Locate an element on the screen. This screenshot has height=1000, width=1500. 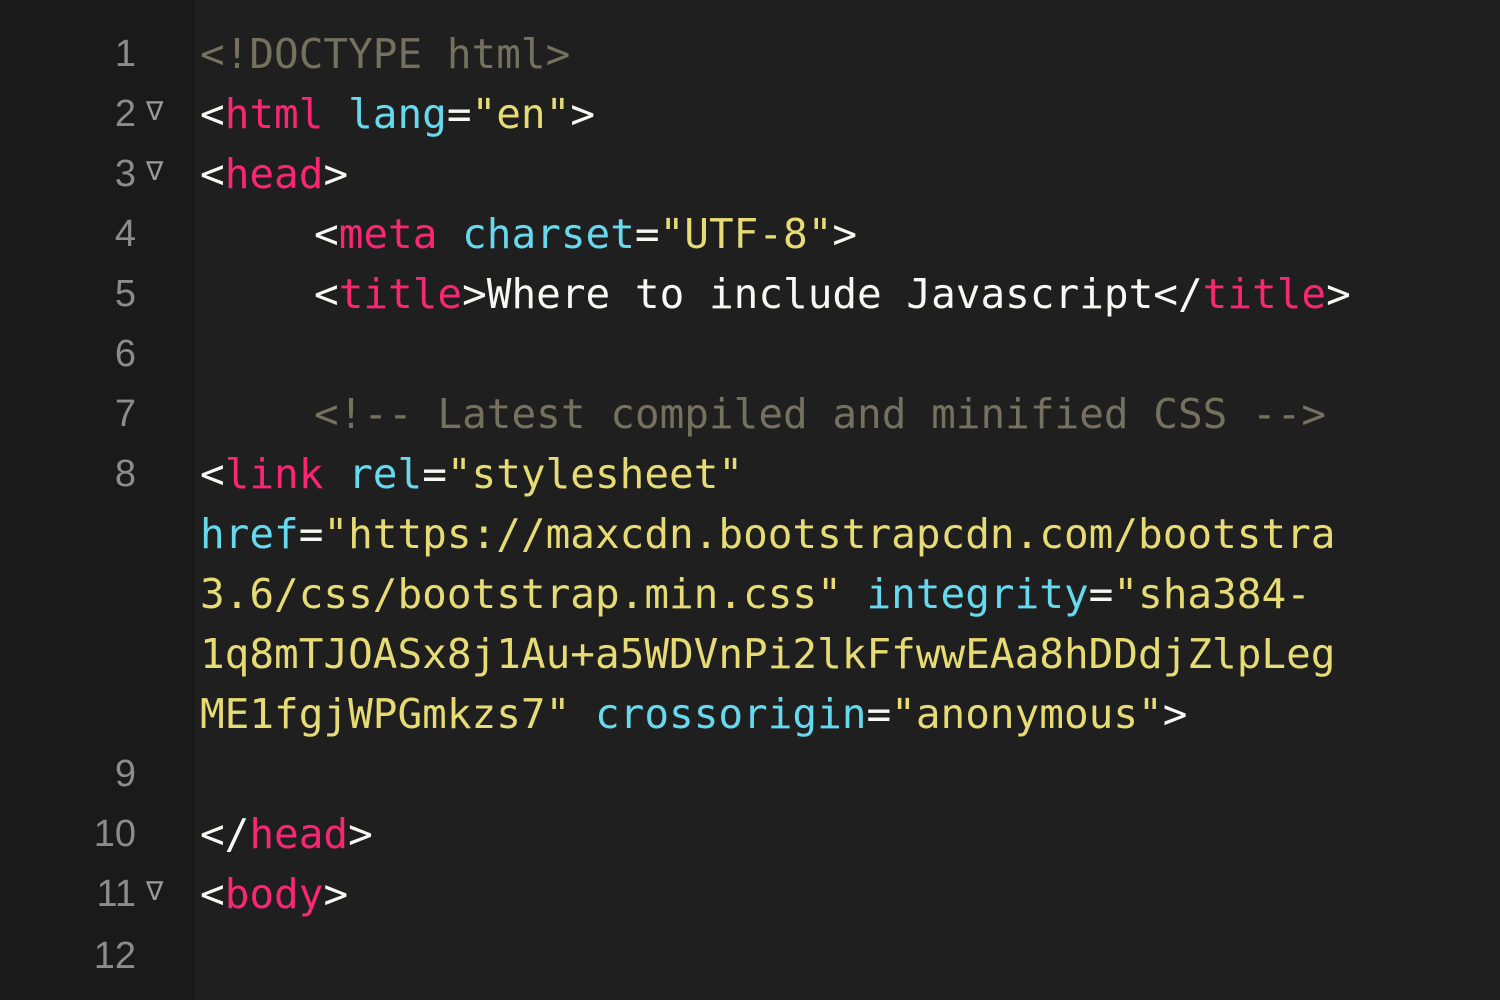
line-number: 4 is located at coordinates (125, 234).